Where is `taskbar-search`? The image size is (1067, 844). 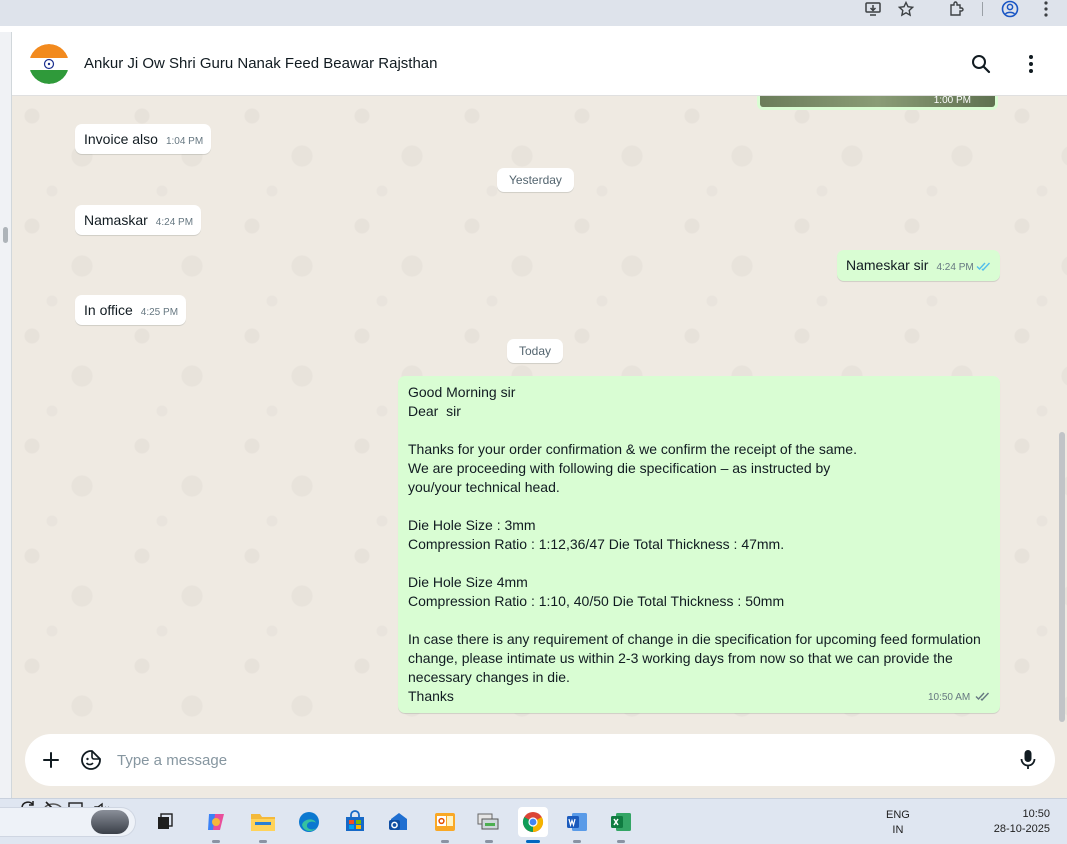 taskbar-search is located at coordinates (68, 822).